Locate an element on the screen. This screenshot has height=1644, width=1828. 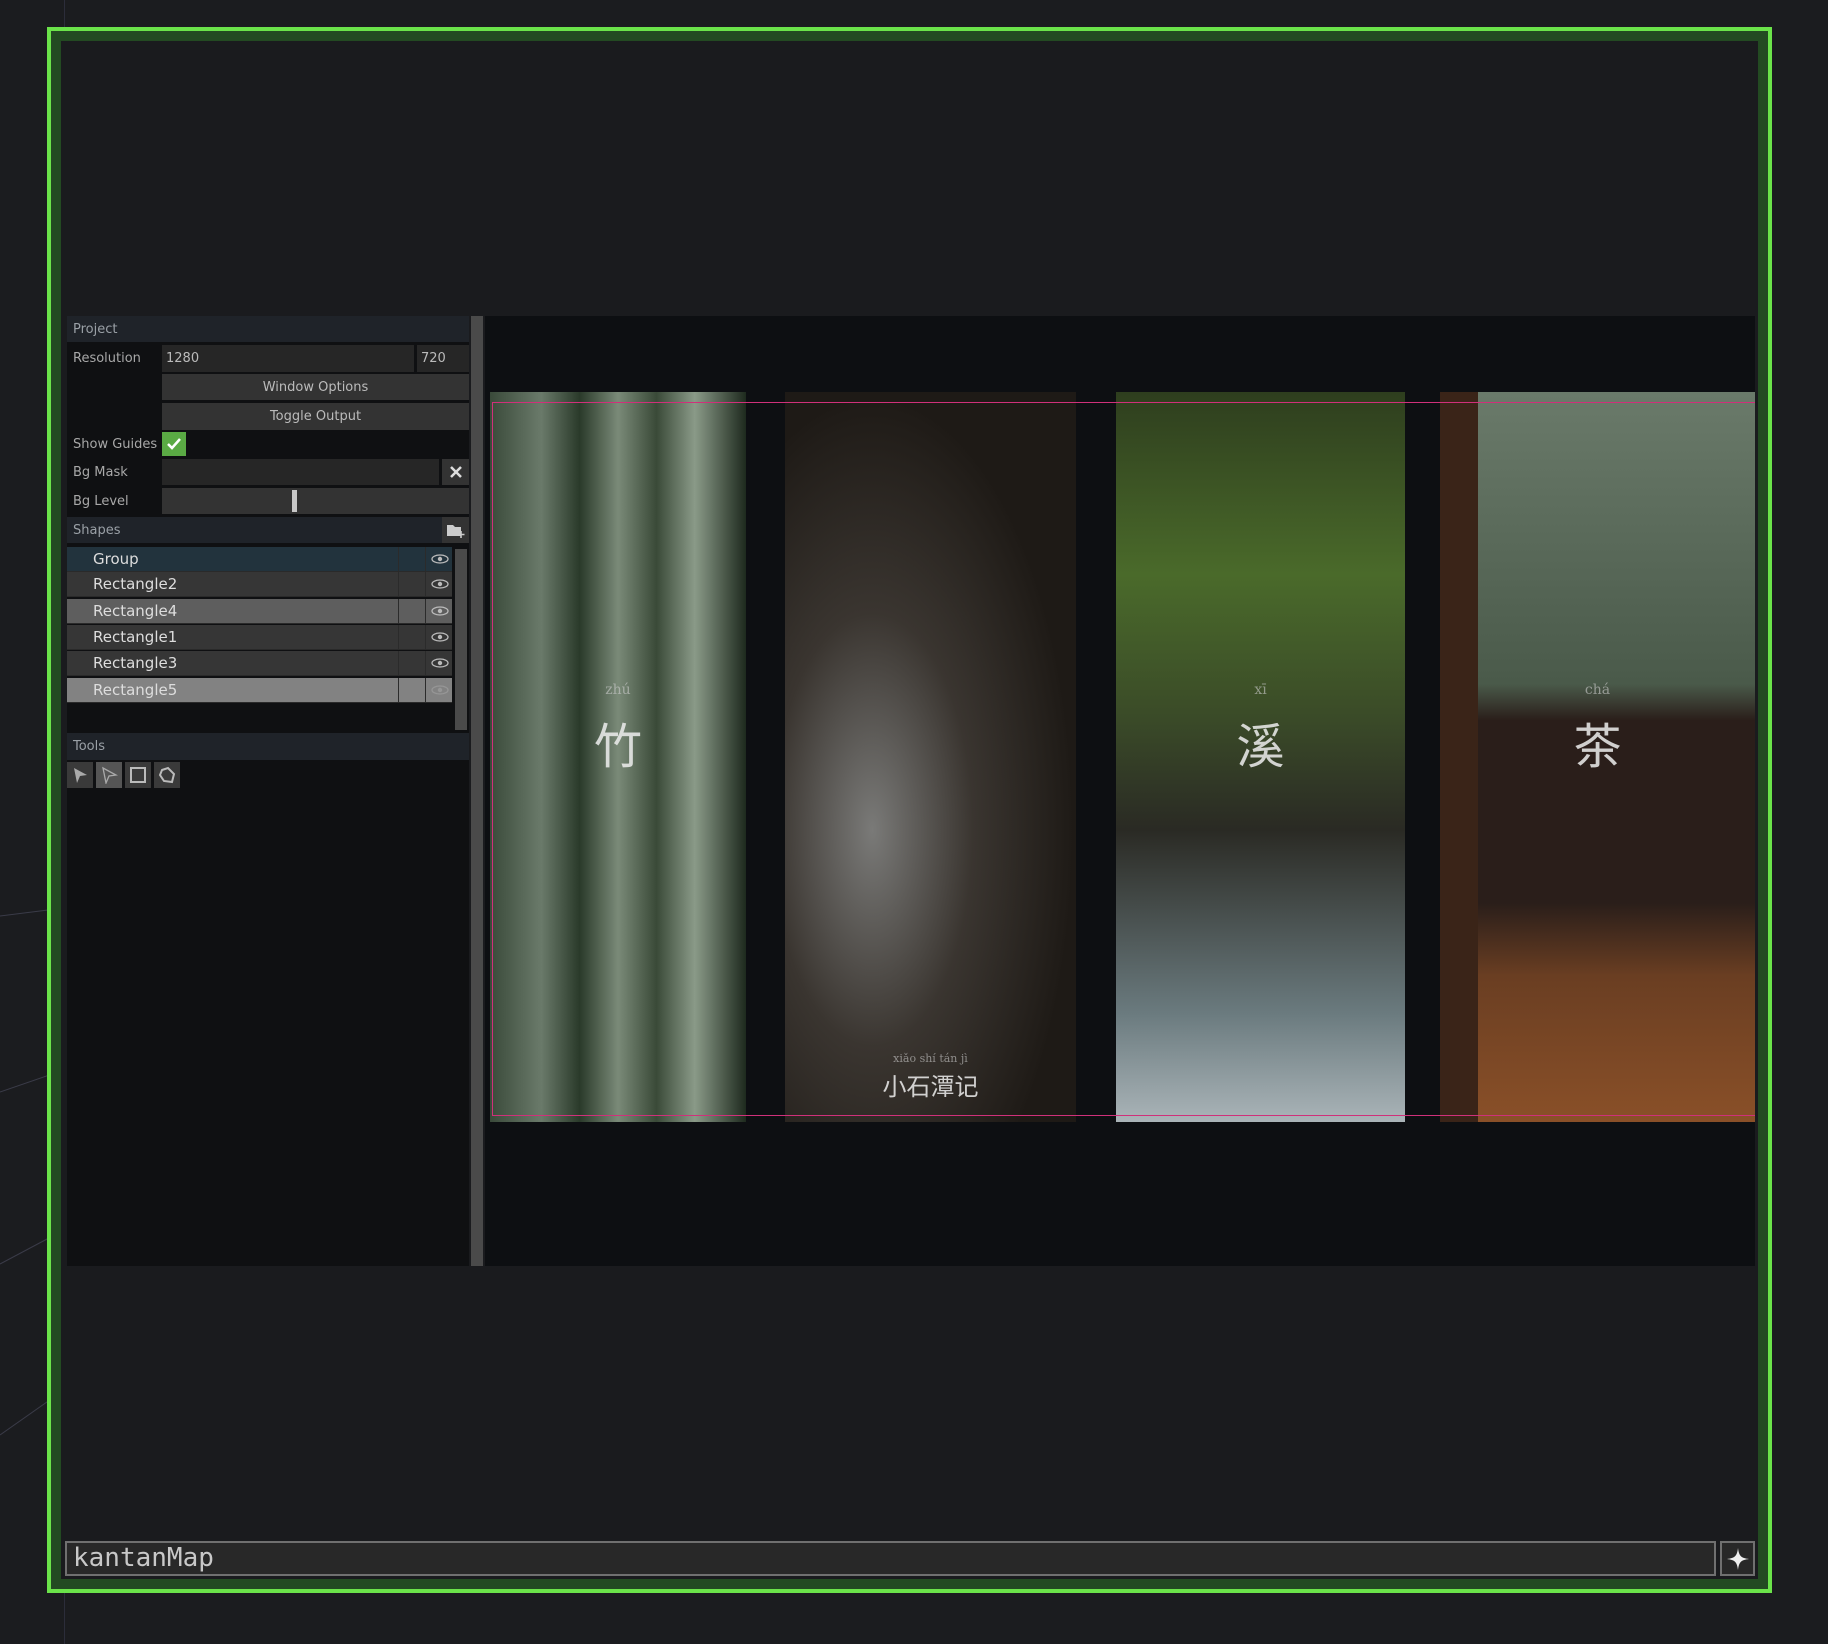
lasso-tool-button is located at coordinates (167, 775).